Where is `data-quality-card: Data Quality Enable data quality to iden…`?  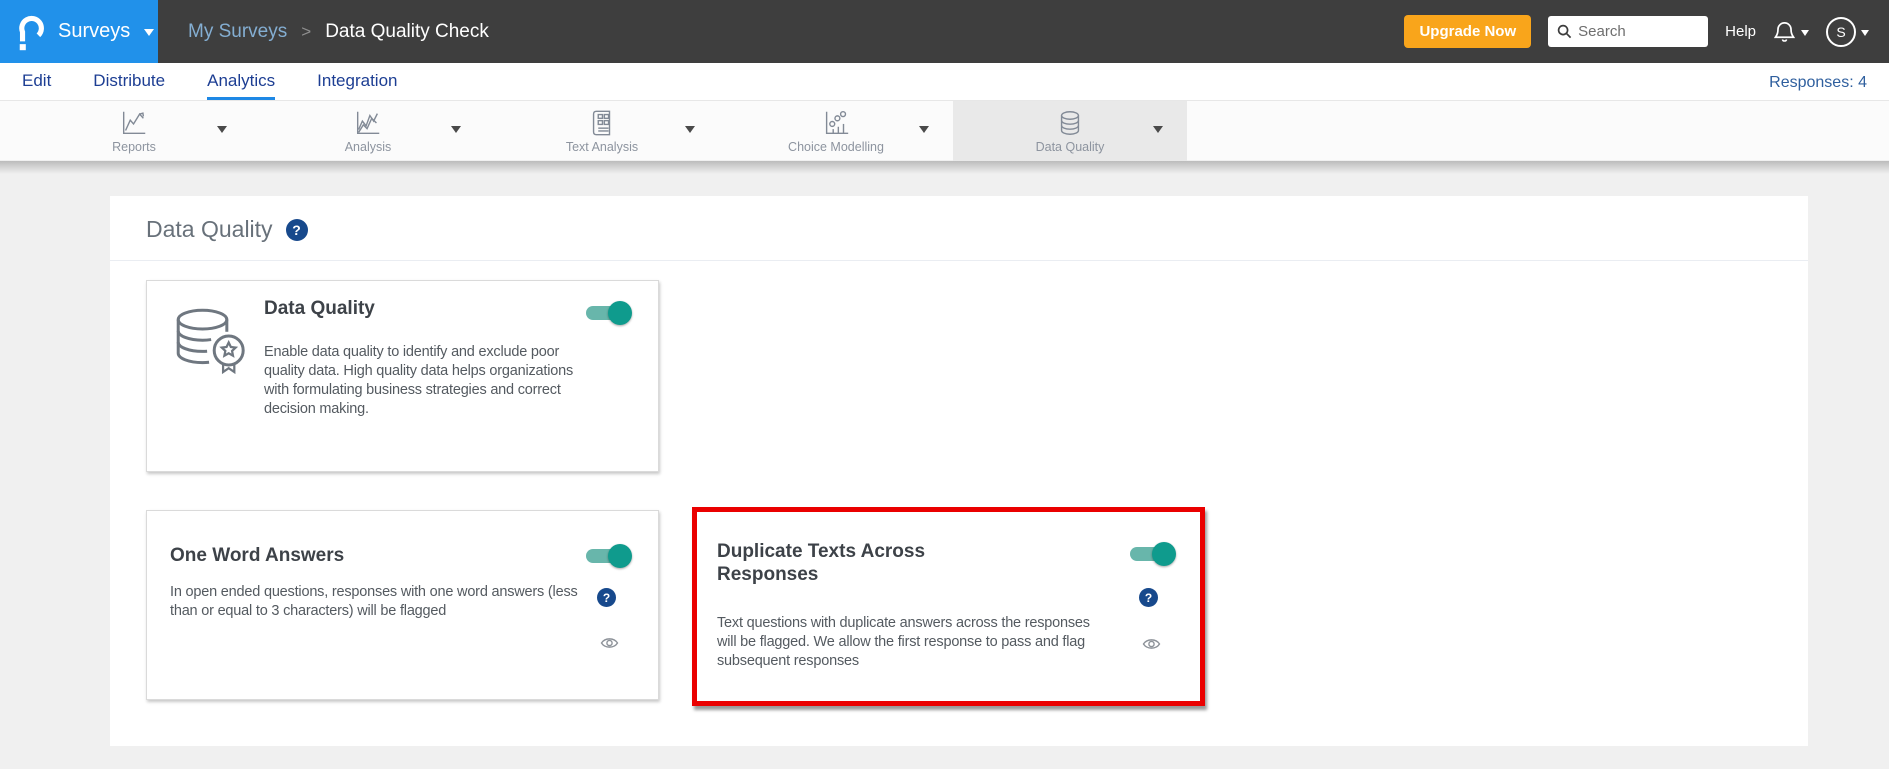 data-quality-card: Data Quality Enable data quality to iden… is located at coordinates (402, 376).